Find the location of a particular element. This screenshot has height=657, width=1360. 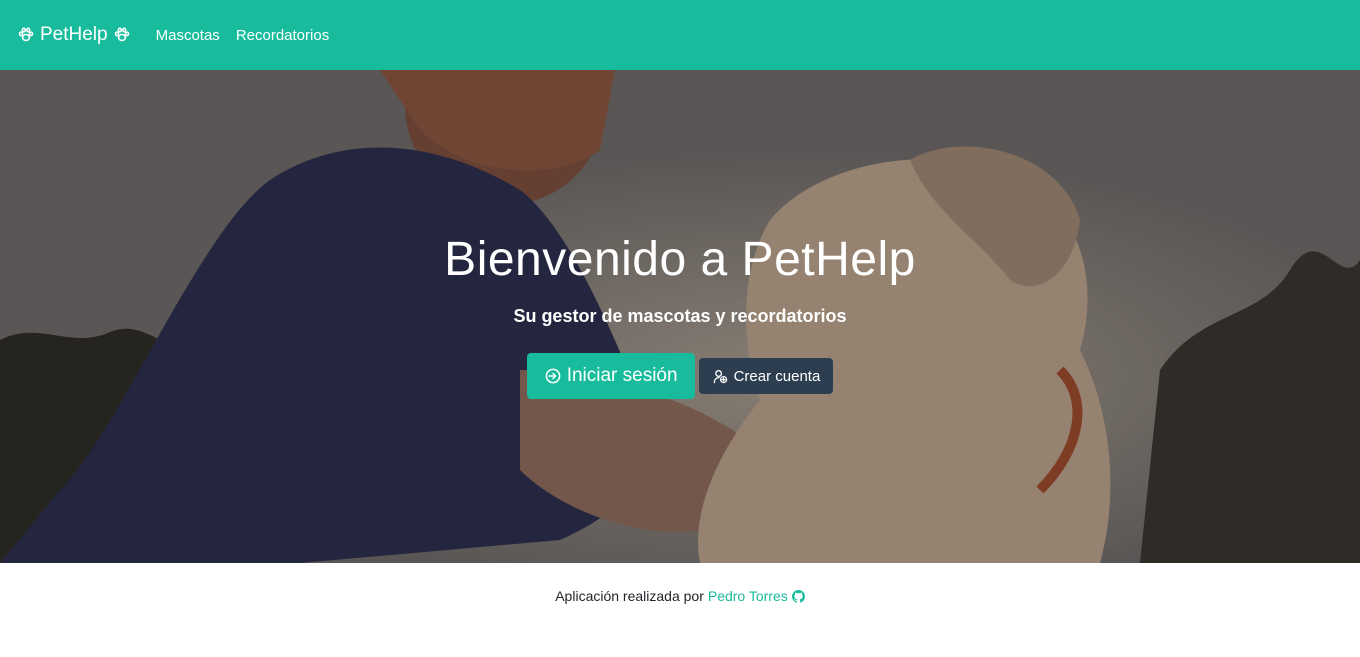

brand-label: PetHelp is located at coordinates (74, 34).